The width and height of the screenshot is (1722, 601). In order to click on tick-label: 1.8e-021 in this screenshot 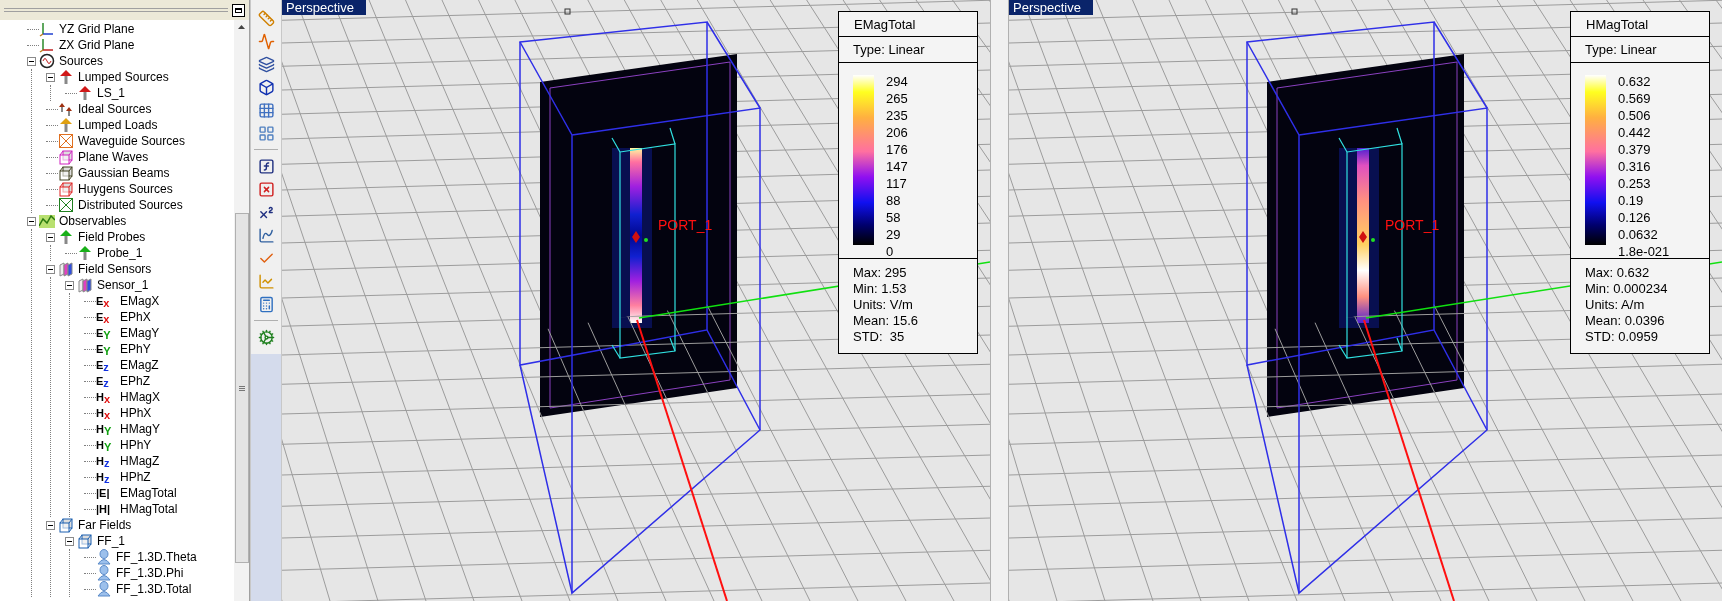, I will do `click(1644, 251)`.